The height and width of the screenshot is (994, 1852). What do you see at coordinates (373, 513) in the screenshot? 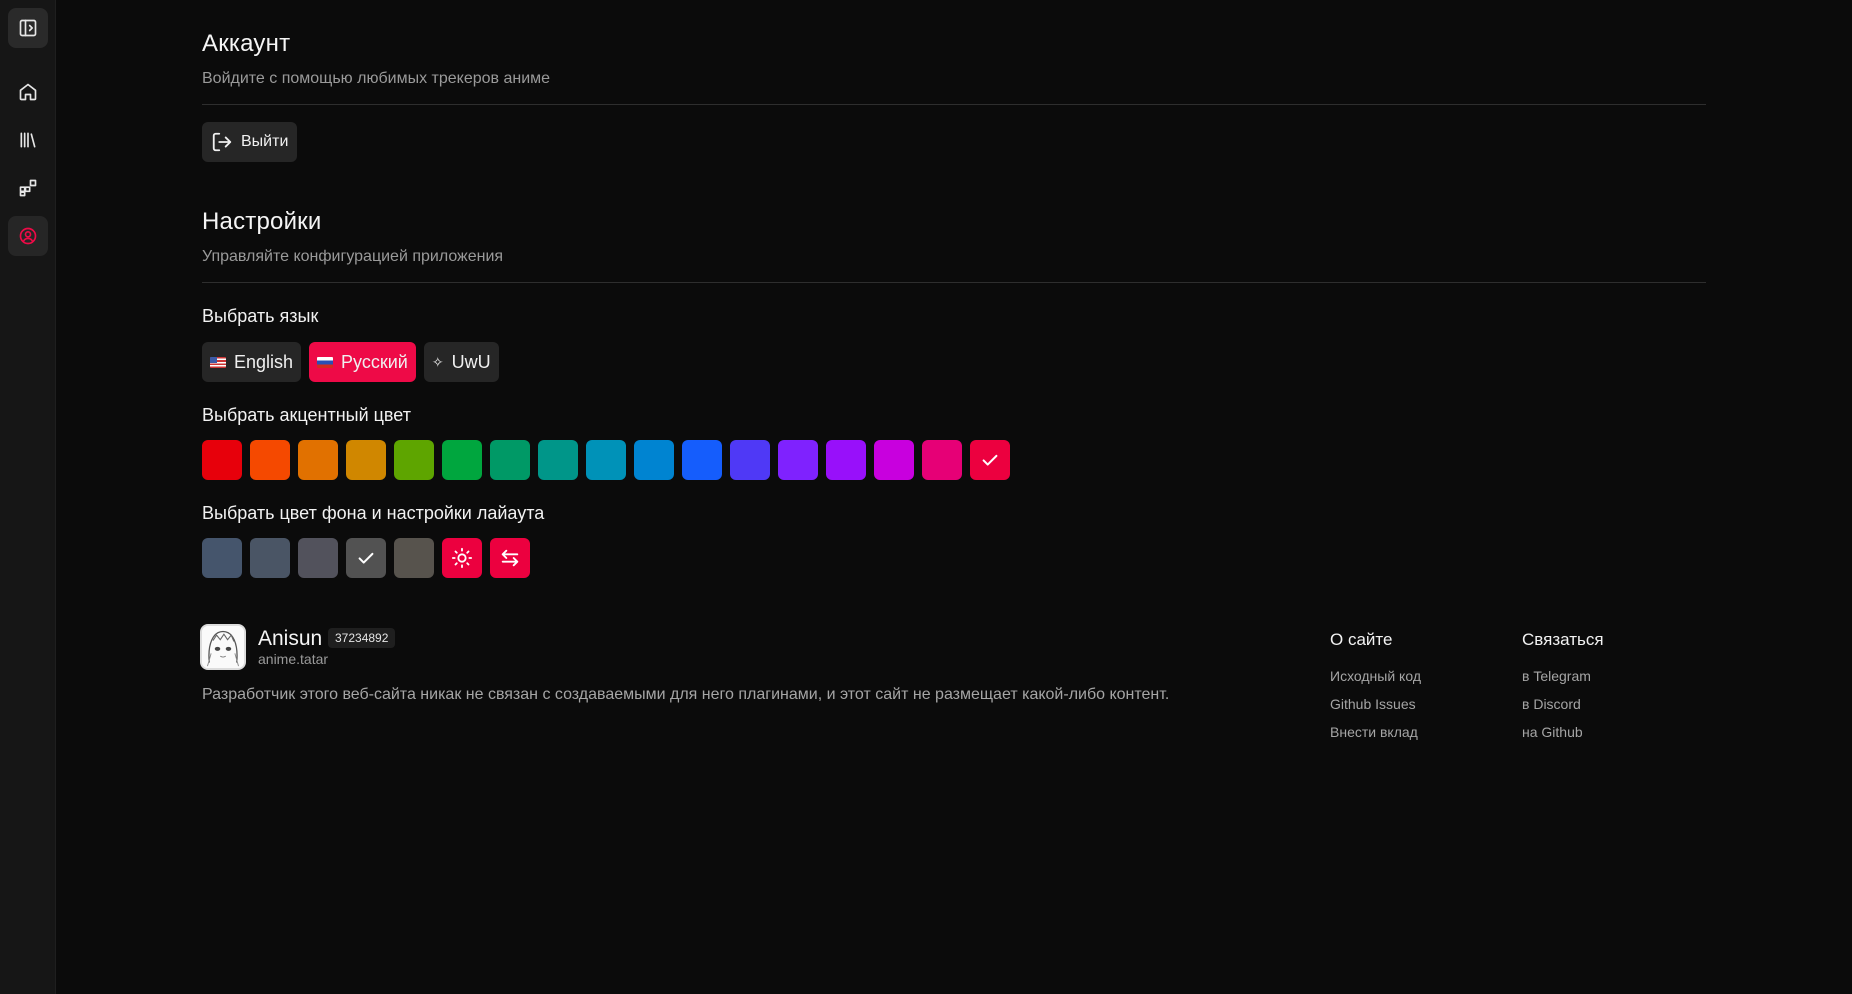
I see `background-color-label: Выбрать цвет фона и настройки лайаута` at bounding box center [373, 513].